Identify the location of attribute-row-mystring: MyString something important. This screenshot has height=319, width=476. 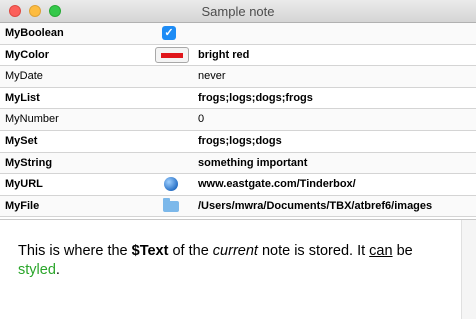
(238, 163).